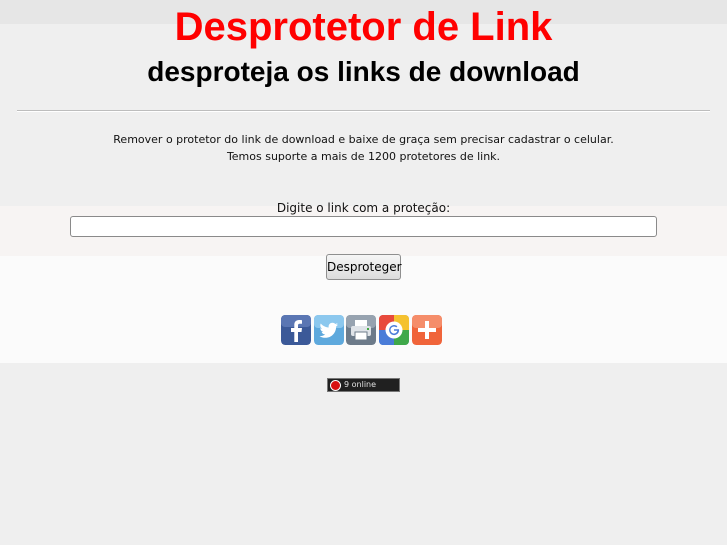 The image size is (727, 545). Describe the element at coordinates (363, 71) in the screenshot. I see `page-subtitle: desproteja os links de download` at that location.